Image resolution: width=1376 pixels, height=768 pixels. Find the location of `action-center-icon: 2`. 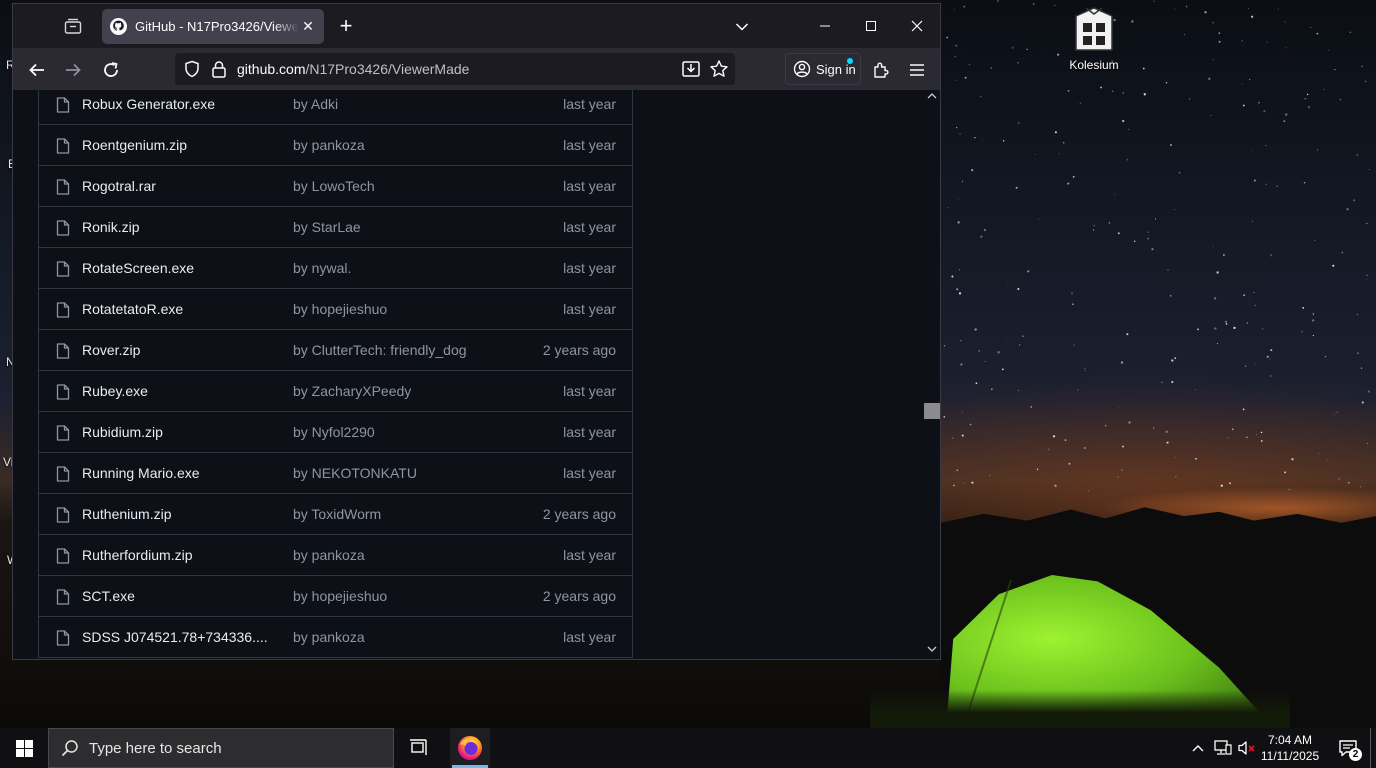

action-center-icon: 2 is located at coordinates (1348, 748).